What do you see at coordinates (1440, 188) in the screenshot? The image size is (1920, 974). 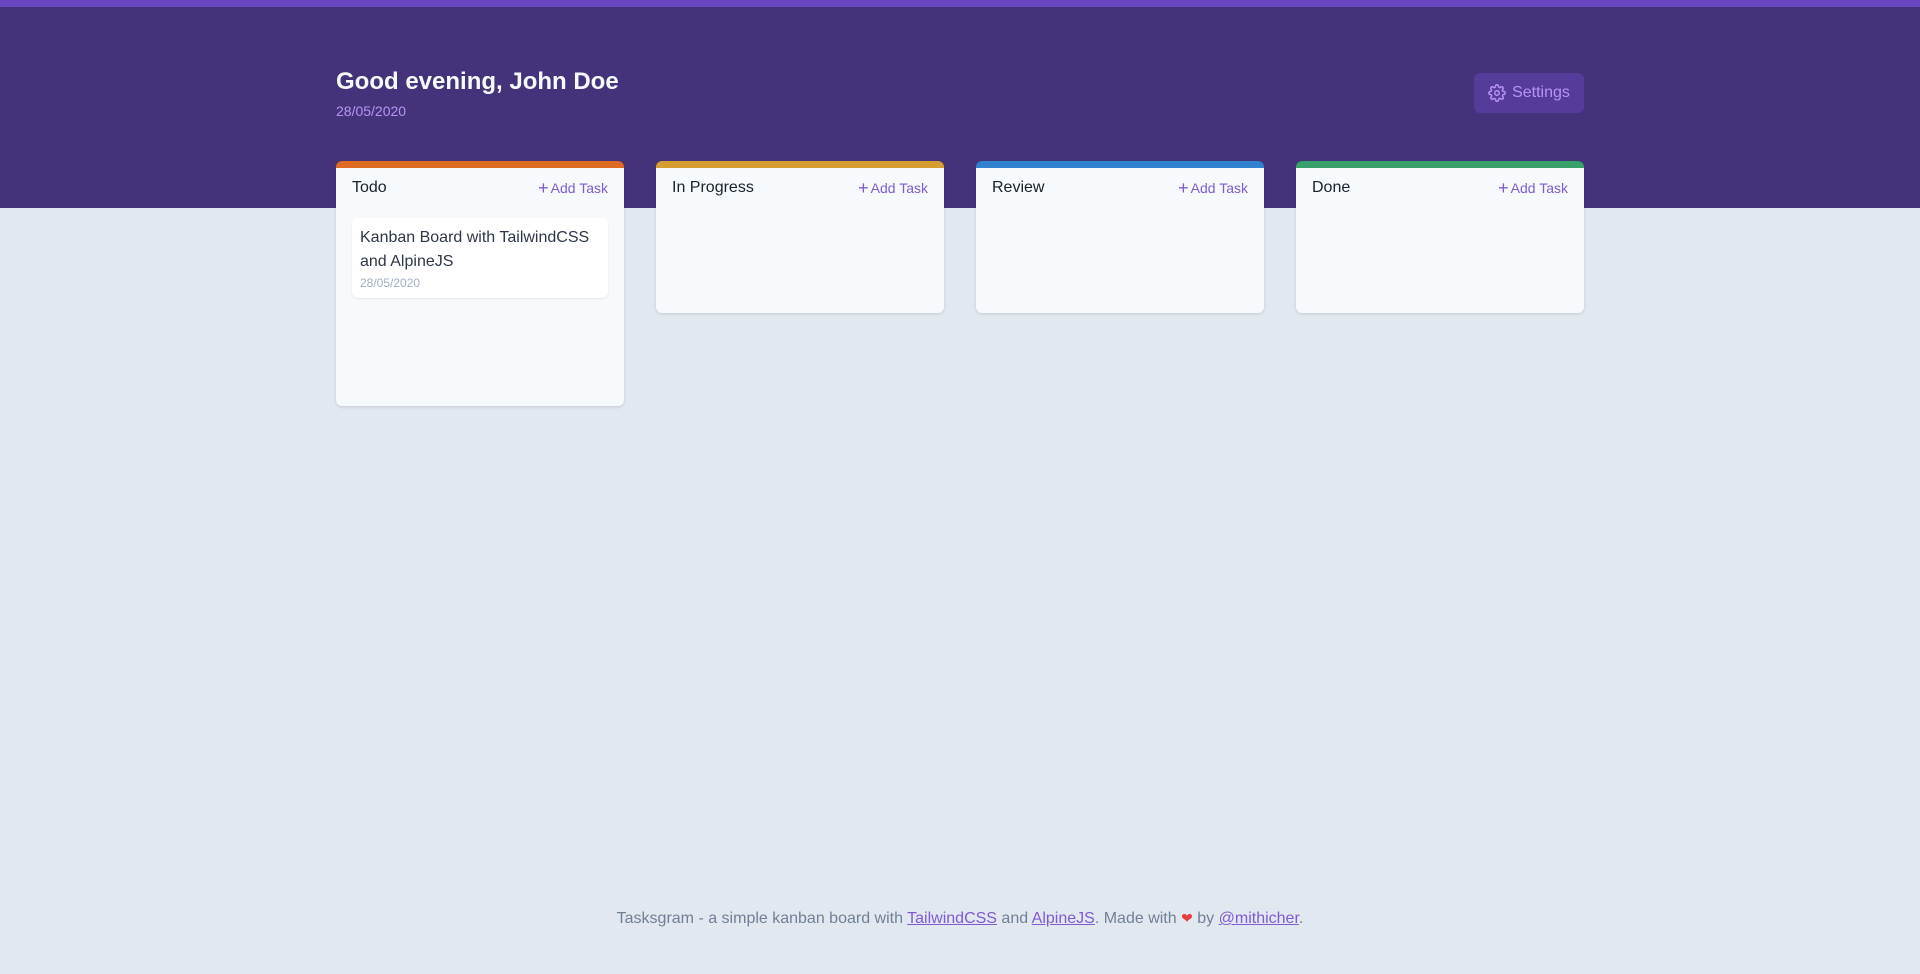 I see `column-header: Done + Add Task` at bounding box center [1440, 188].